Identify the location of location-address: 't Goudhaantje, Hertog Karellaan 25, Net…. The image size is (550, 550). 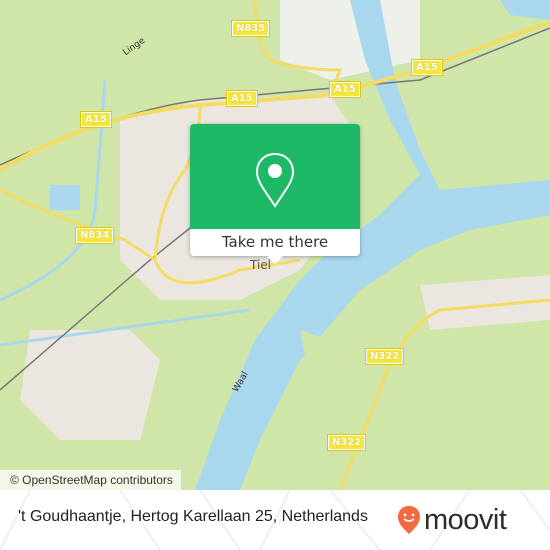
(193, 516).